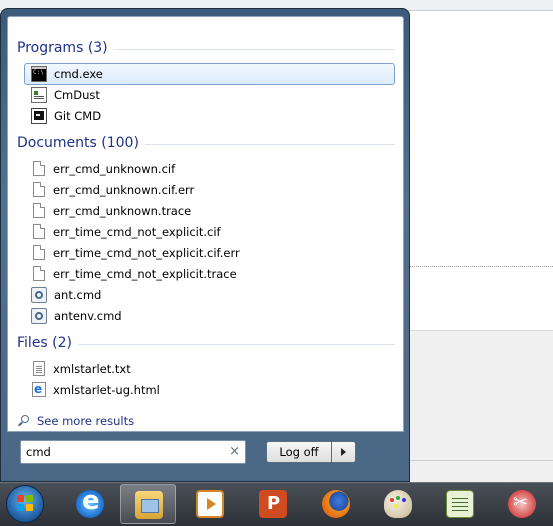 The image size is (553, 526). I want to click on result-item-label: xmlstarlet.txt, so click(92, 368).